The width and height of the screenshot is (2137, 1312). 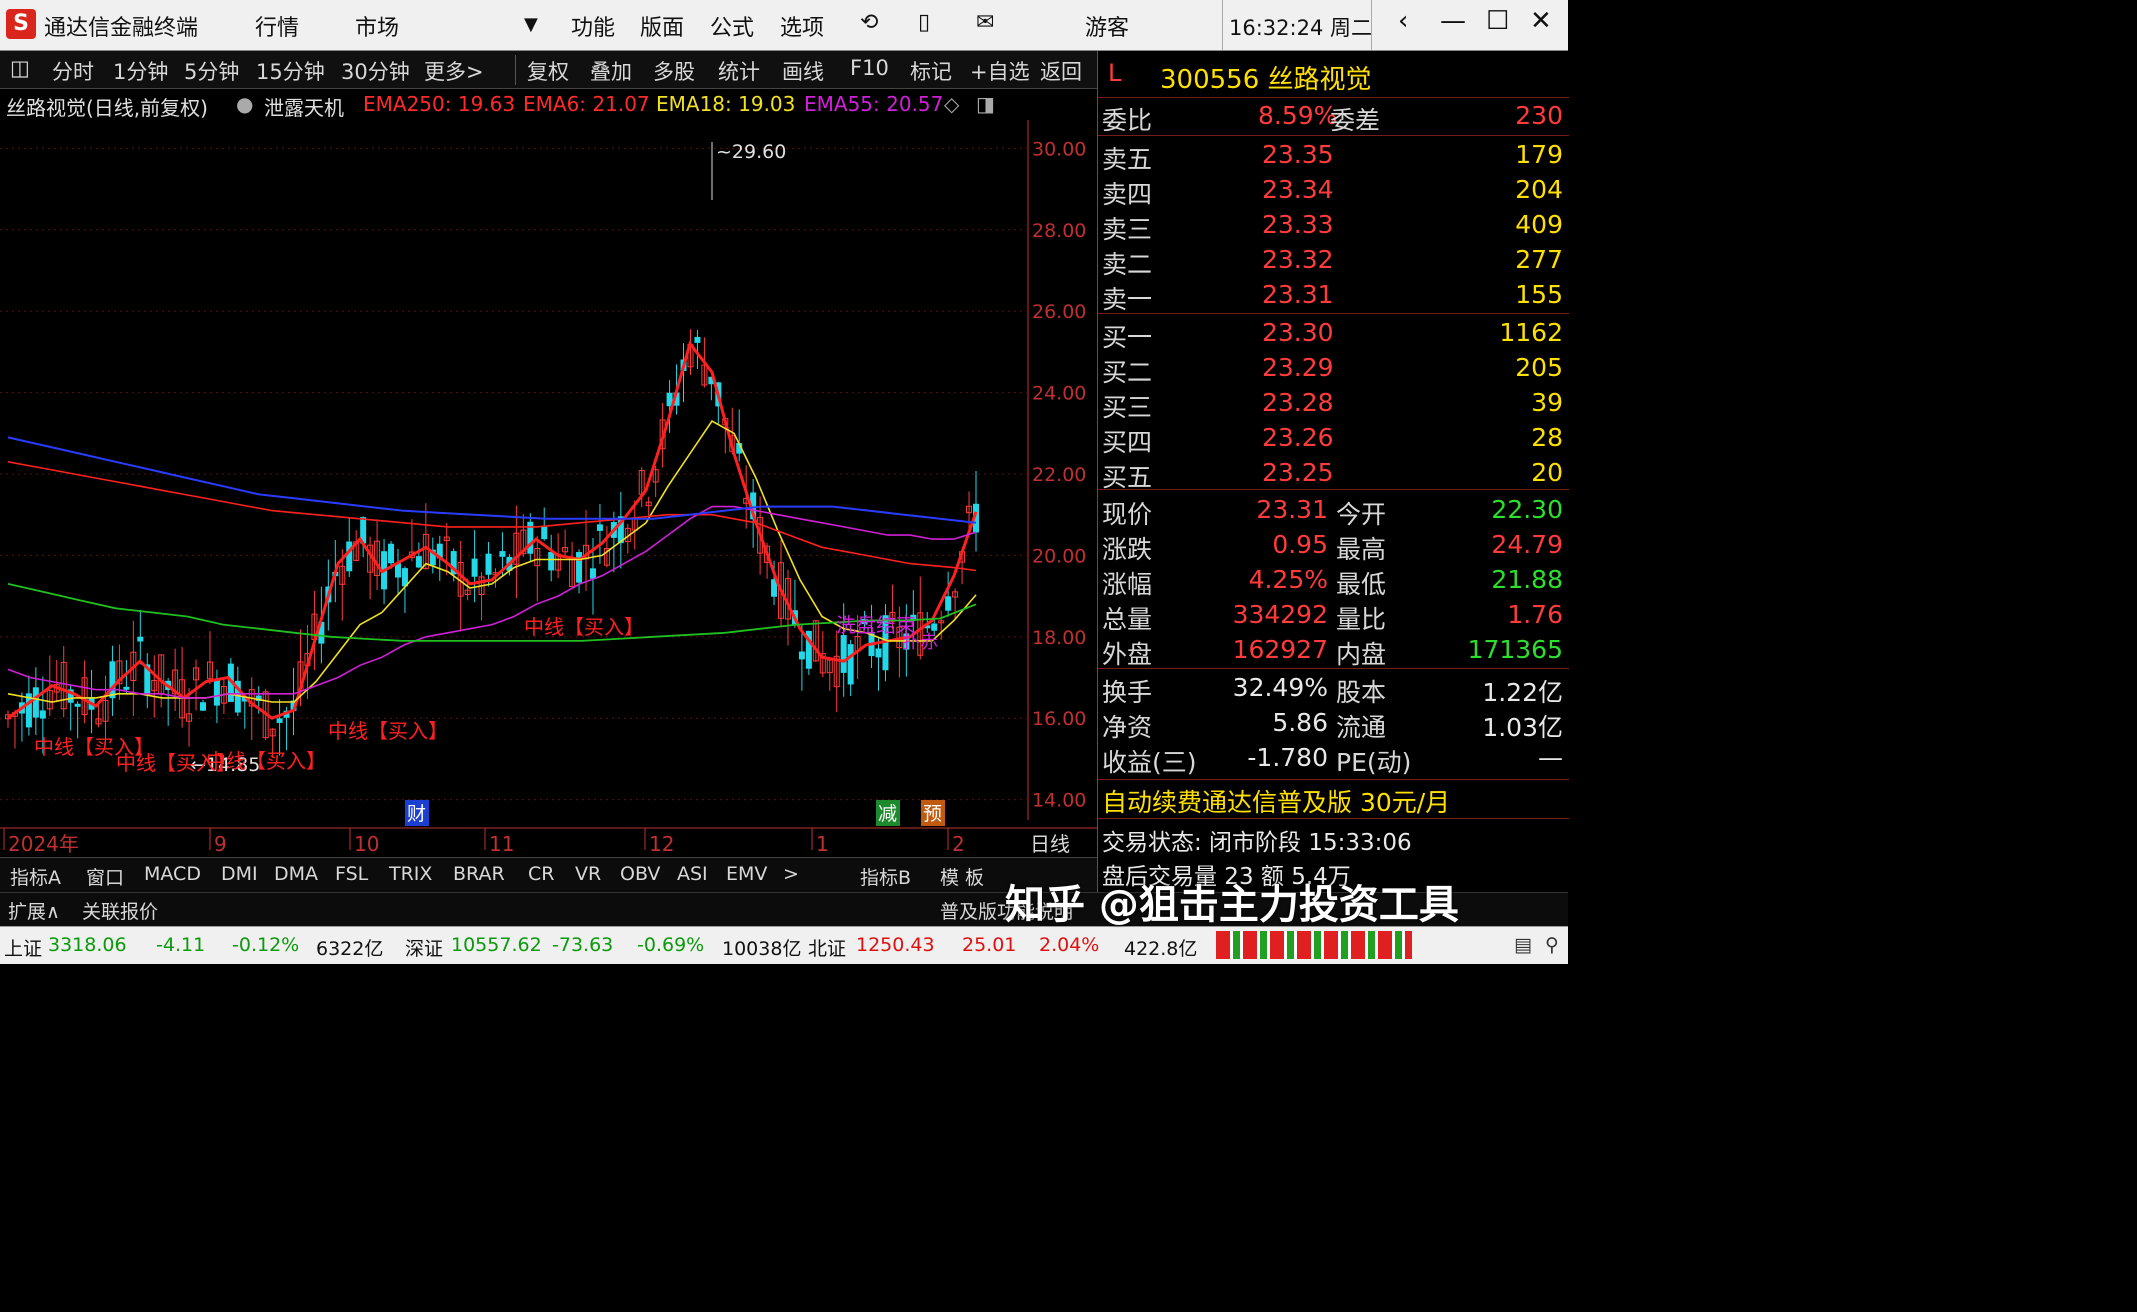 I want to click on bz-label: 北证, so click(x=827, y=947).